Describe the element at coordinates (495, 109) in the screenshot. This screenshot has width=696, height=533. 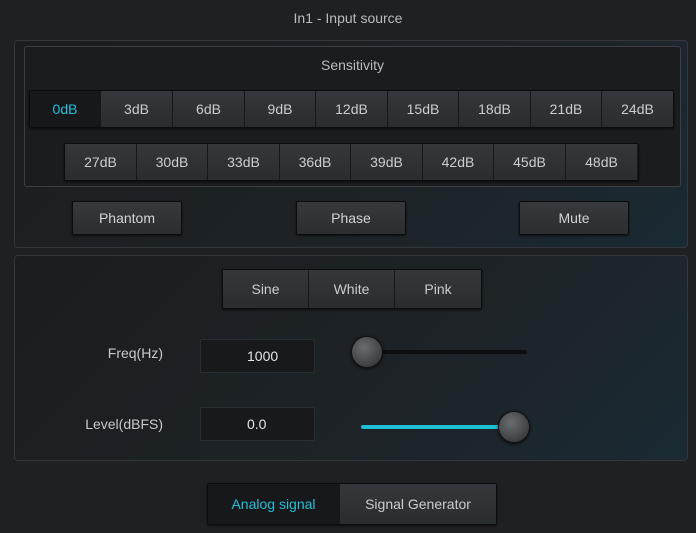
I see `sensitivity-option: 18dB` at that location.